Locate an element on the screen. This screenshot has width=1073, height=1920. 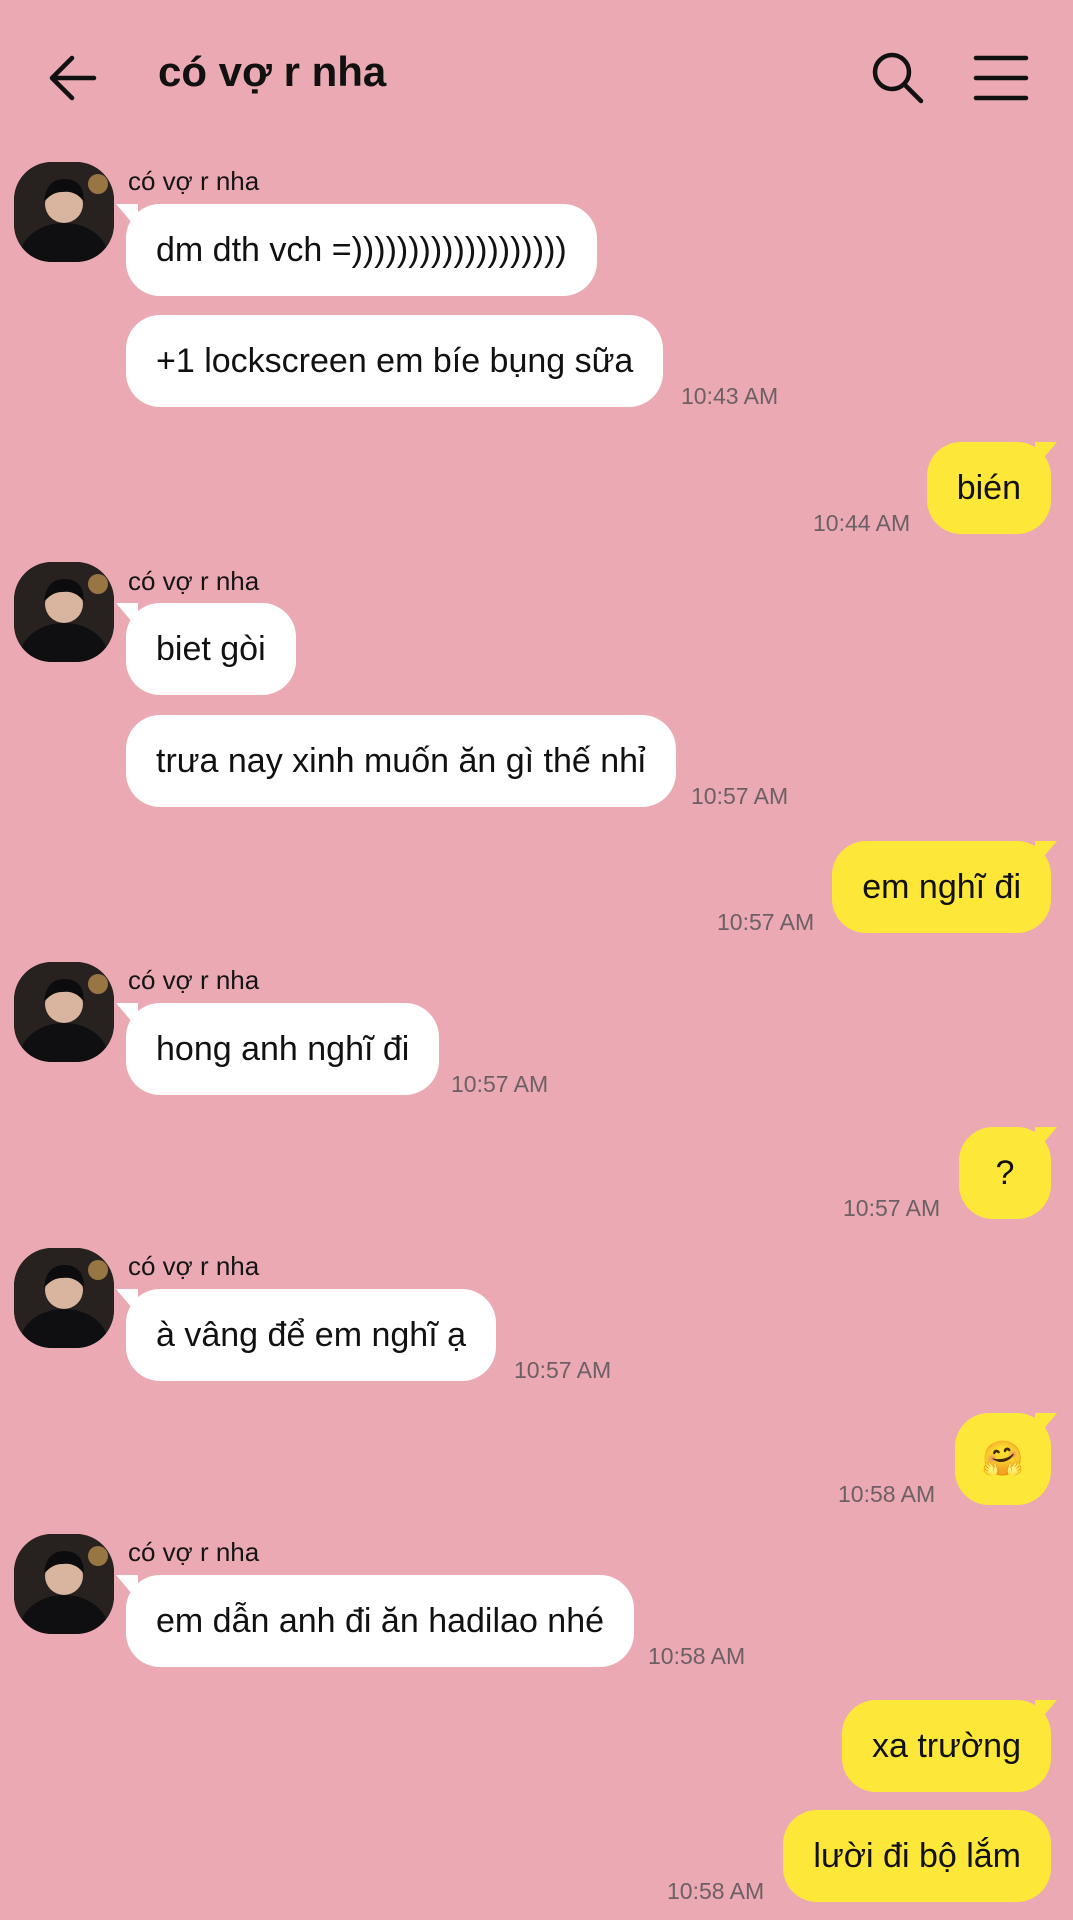
incoming-message: à vâng để em nghĩ ạ is located at coordinates (306, 1335).